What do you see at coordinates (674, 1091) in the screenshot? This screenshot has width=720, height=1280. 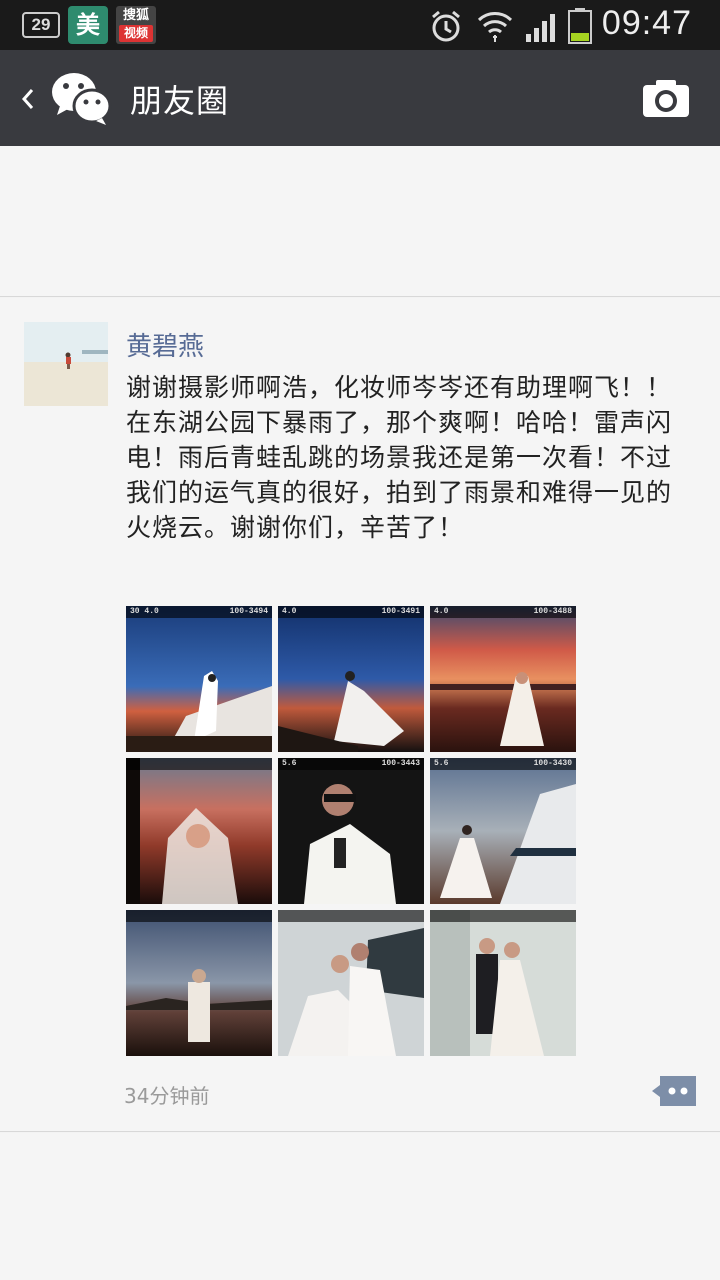 I see `comment-more-icon` at bounding box center [674, 1091].